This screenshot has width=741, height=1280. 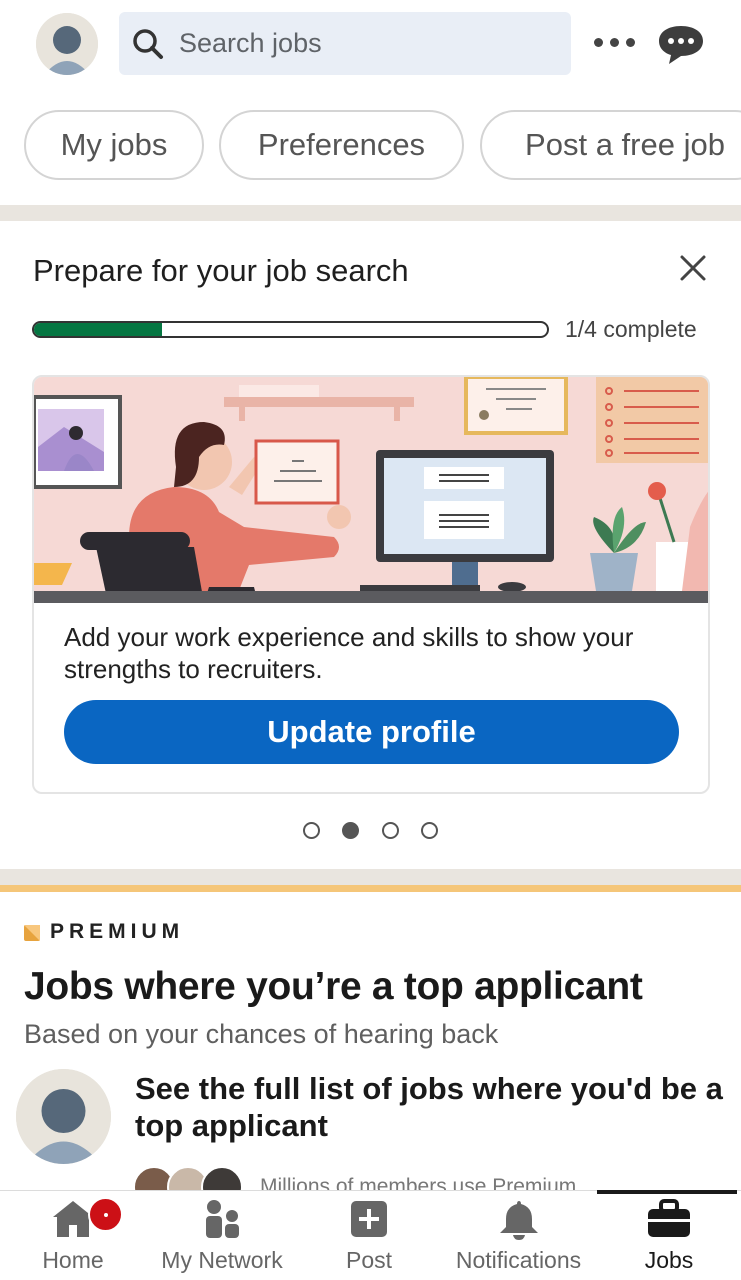 What do you see at coordinates (261, 1034) in the screenshot?
I see `premium-subheading: Based on your chances of hearing back` at bounding box center [261, 1034].